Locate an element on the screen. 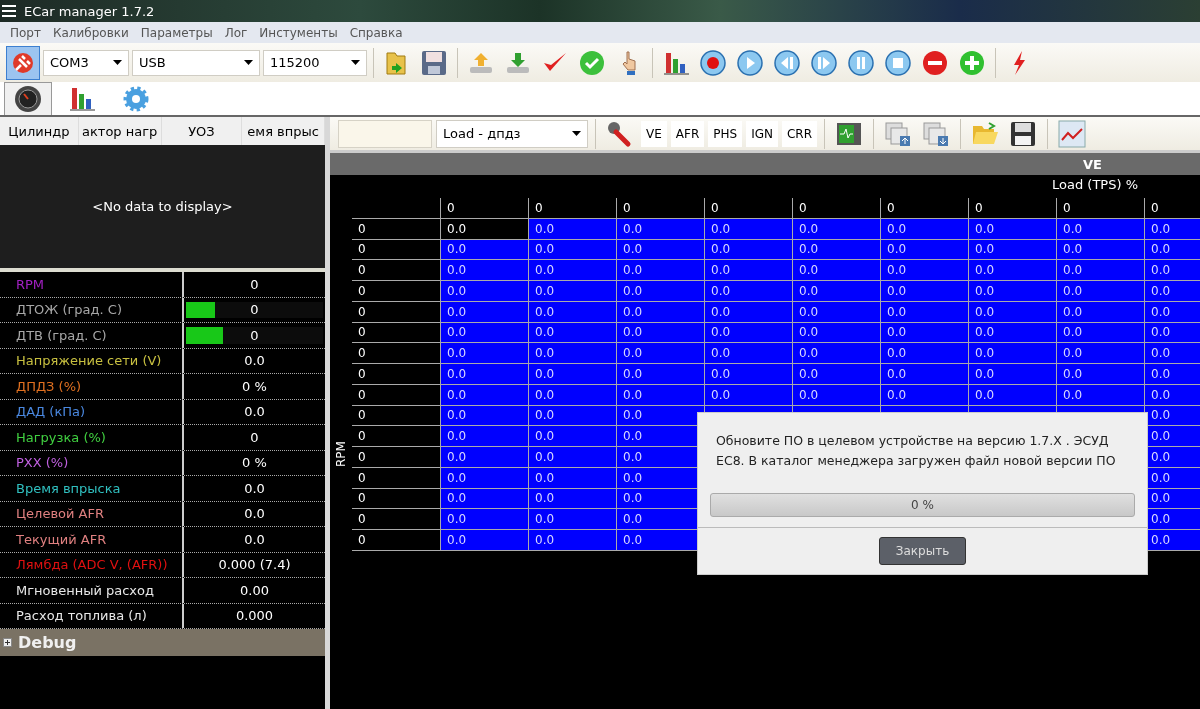 The width and height of the screenshot is (1200, 709). menu-item: Инстументы is located at coordinates (298, 32).